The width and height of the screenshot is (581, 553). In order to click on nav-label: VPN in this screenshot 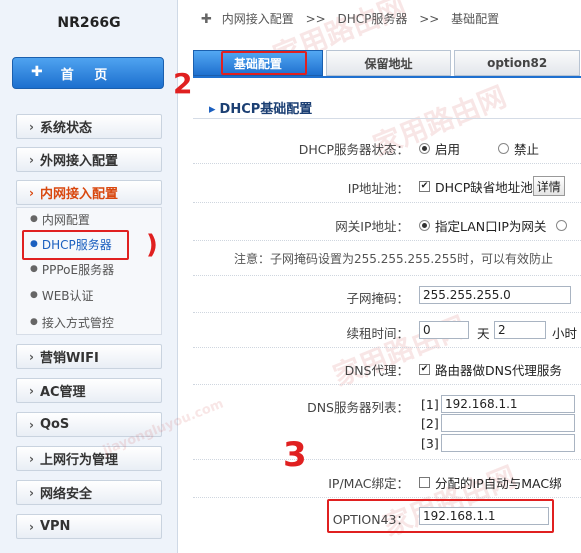, I will do `click(55, 526)`.